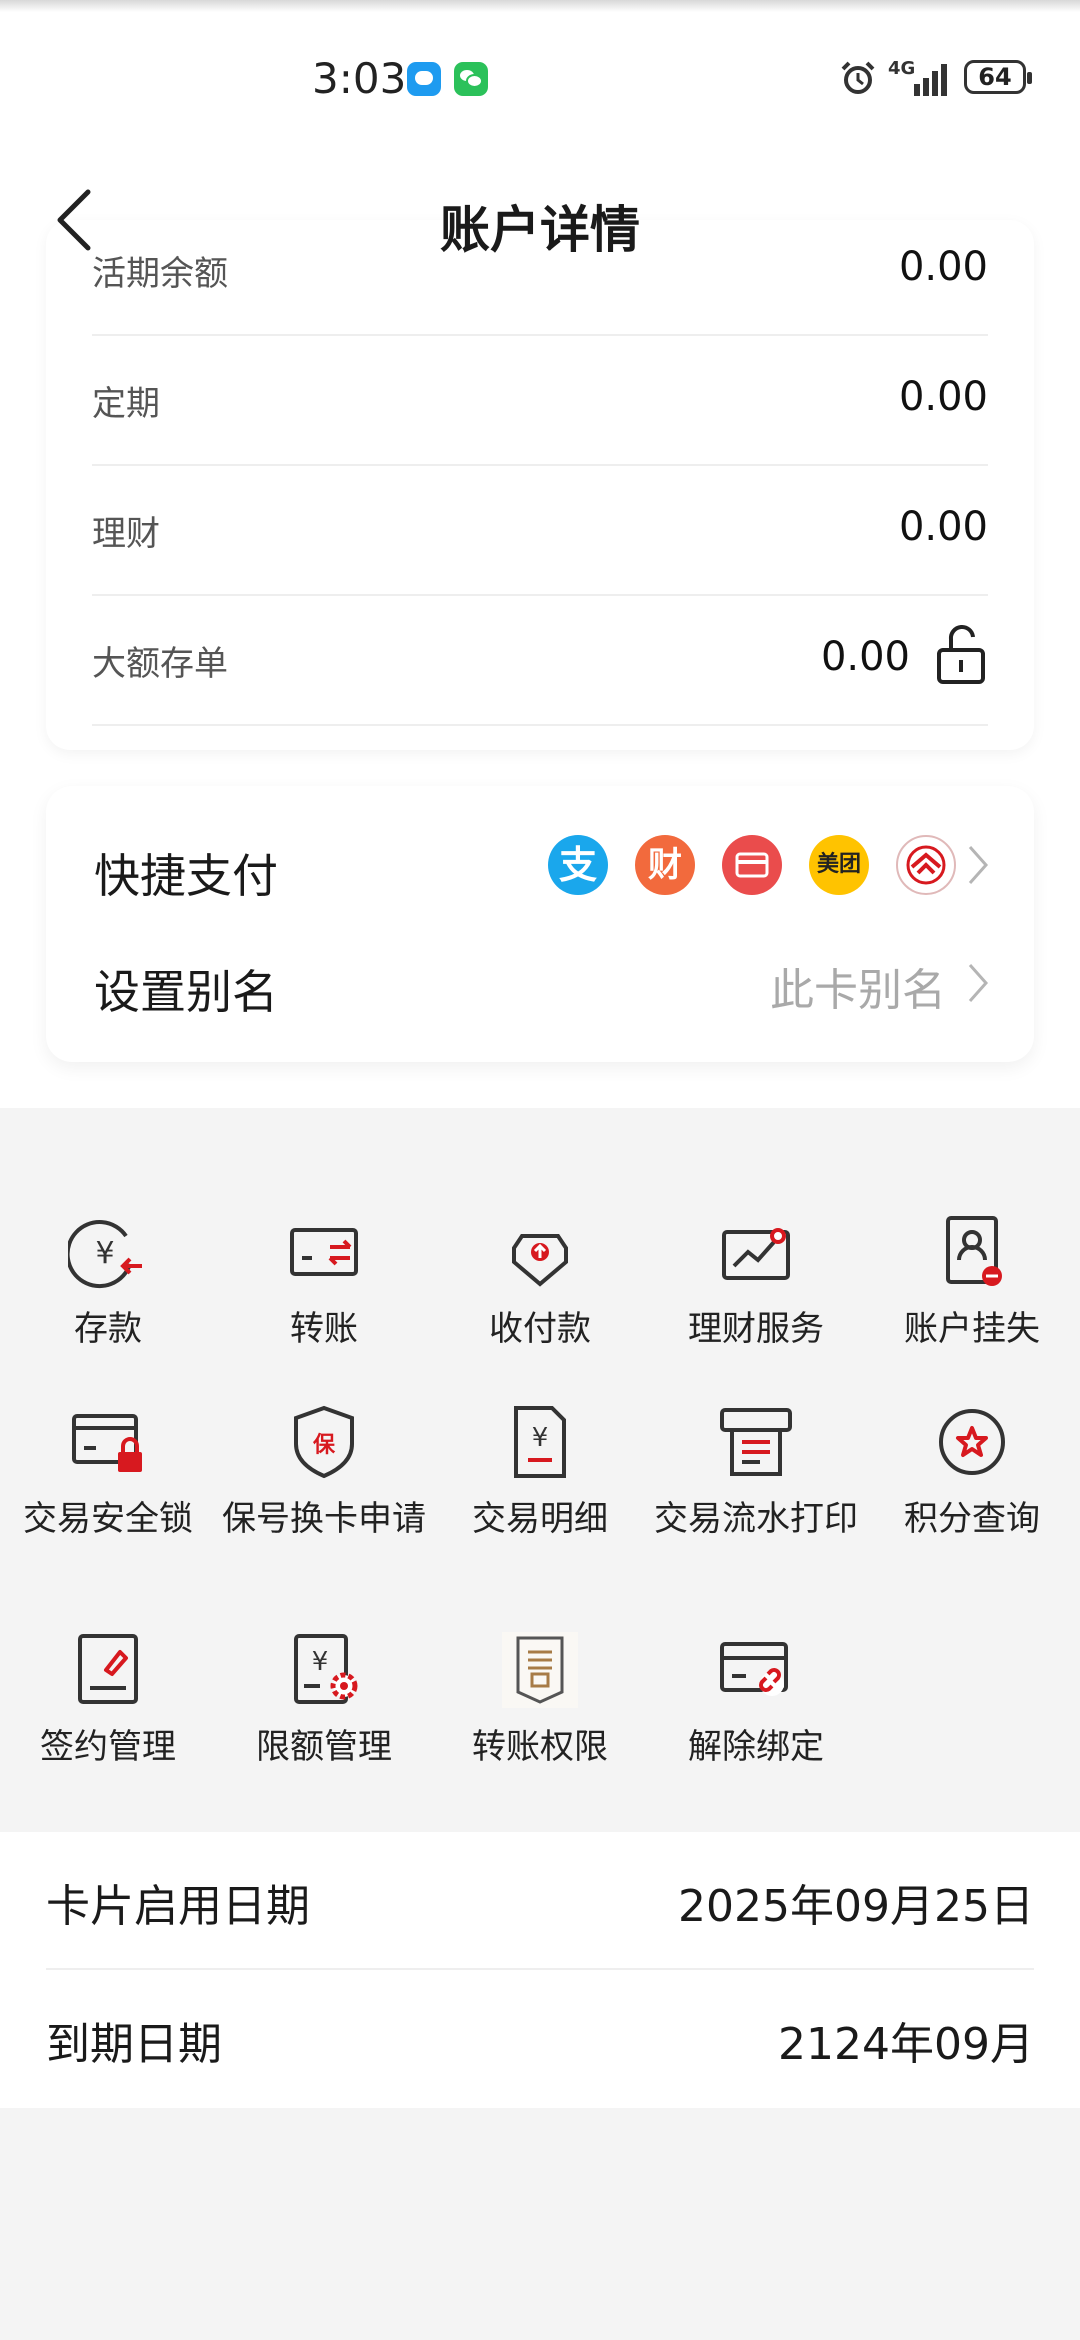 The height and width of the screenshot is (2340, 1080). What do you see at coordinates (160, 664) in the screenshot?
I see `balance-label: 大额存单` at bounding box center [160, 664].